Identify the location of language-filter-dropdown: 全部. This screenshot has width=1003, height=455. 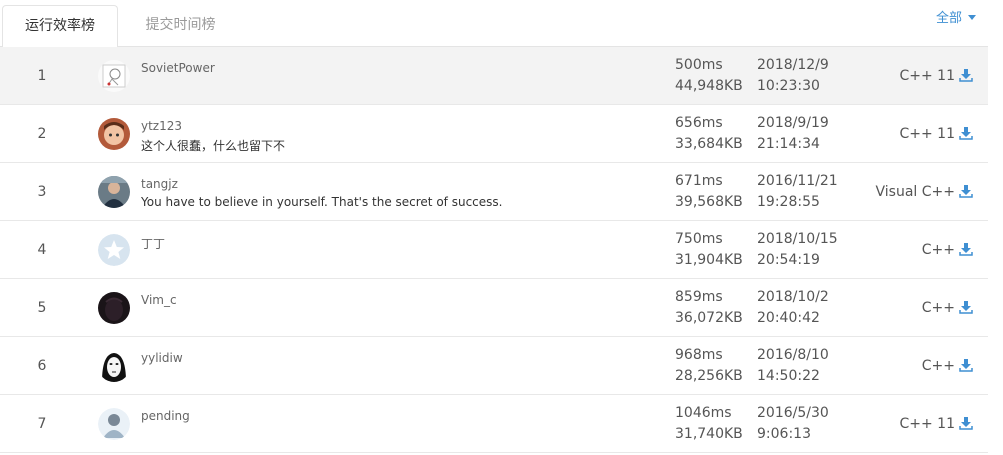
(956, 16).